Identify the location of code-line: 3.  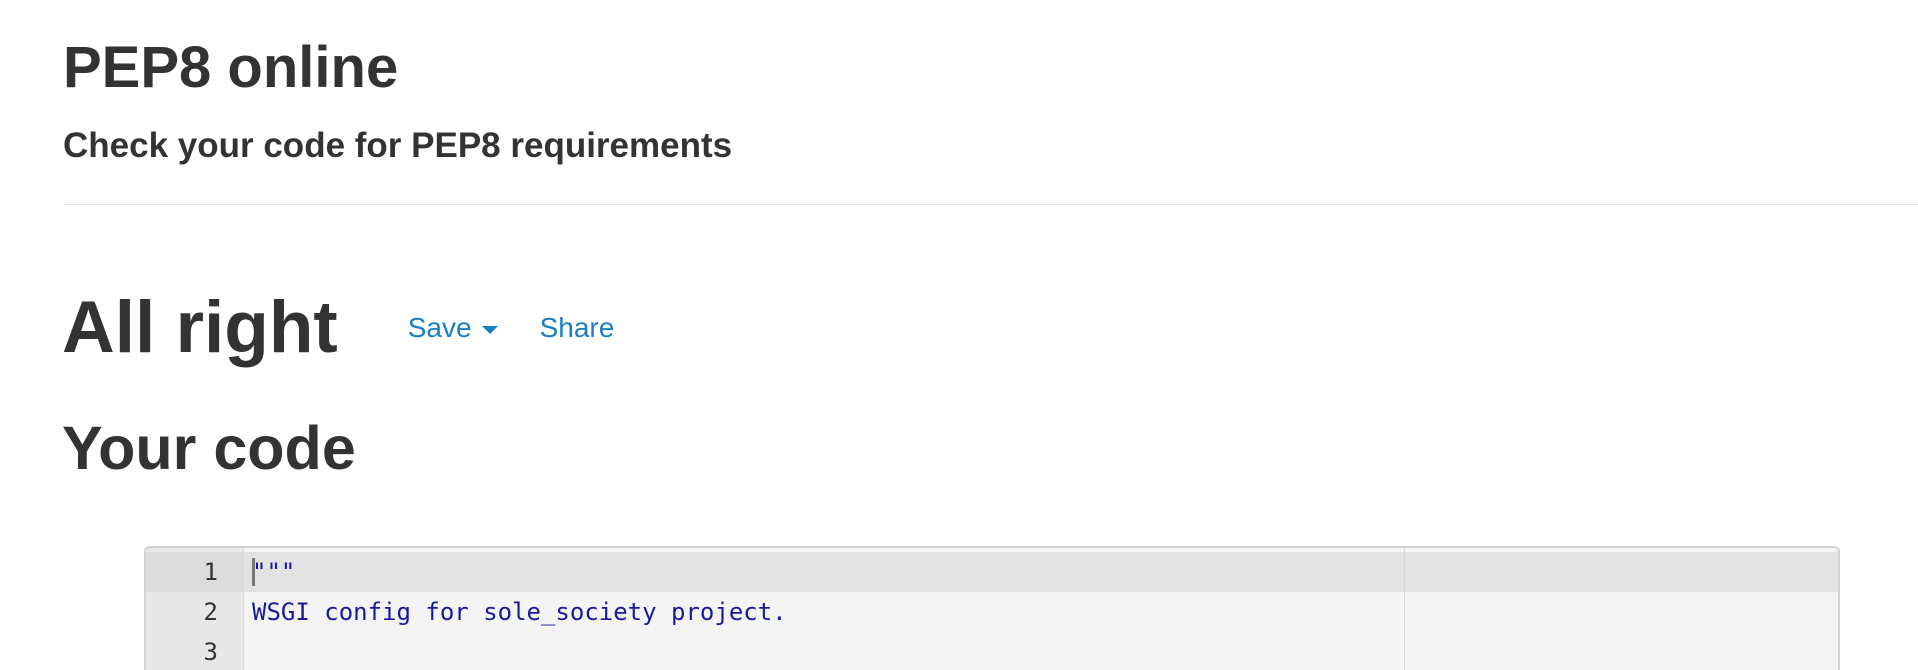
(992, 651).